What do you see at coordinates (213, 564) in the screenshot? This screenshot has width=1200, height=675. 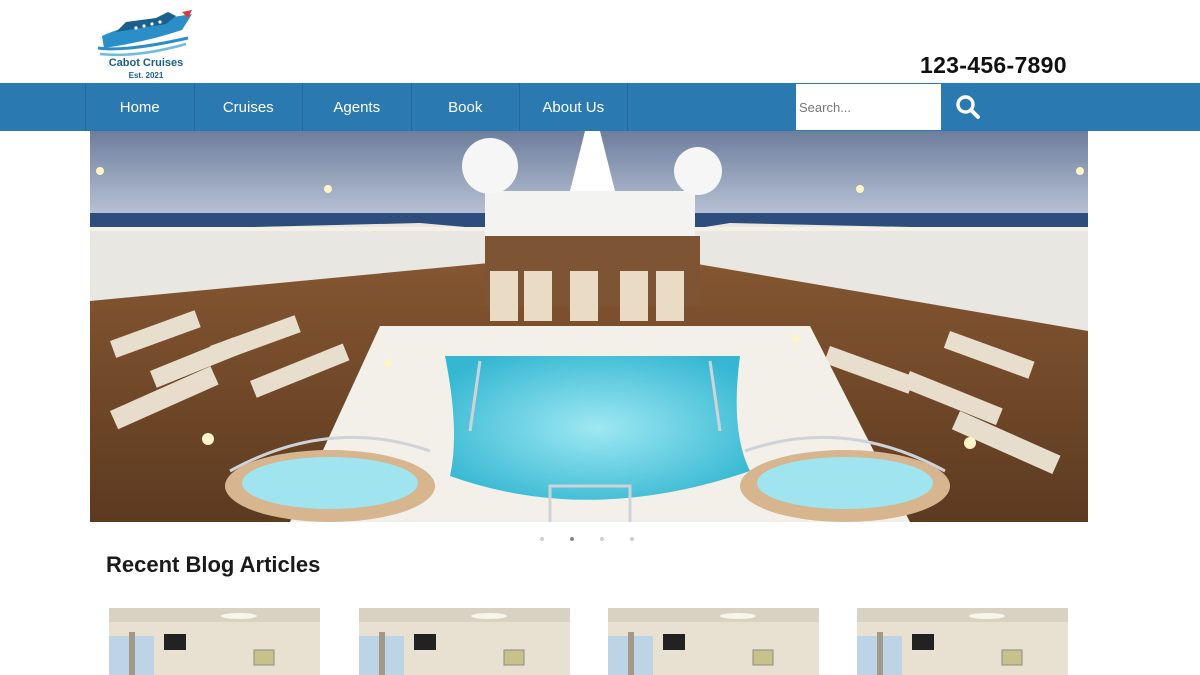 I see `blog-heading: Recent Blog Articles` at bounding box center [213, 564].